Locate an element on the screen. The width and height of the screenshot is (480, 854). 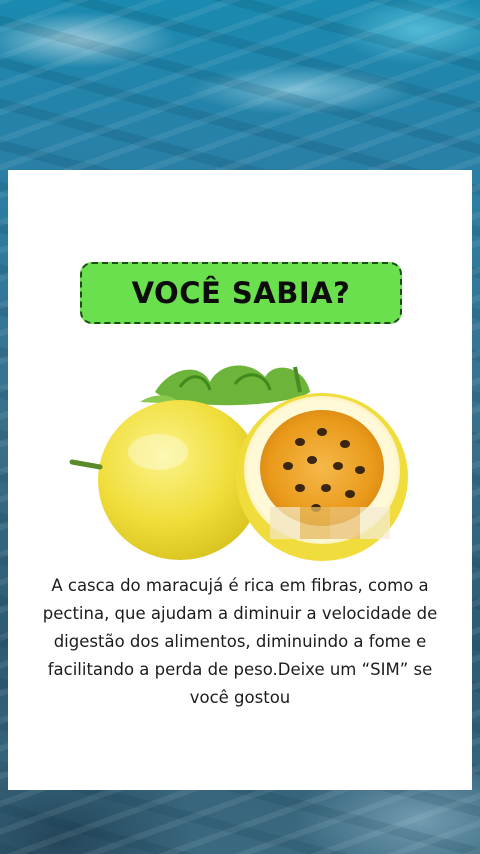
leaf-cluster-icon is located at coordinates (225, 385).